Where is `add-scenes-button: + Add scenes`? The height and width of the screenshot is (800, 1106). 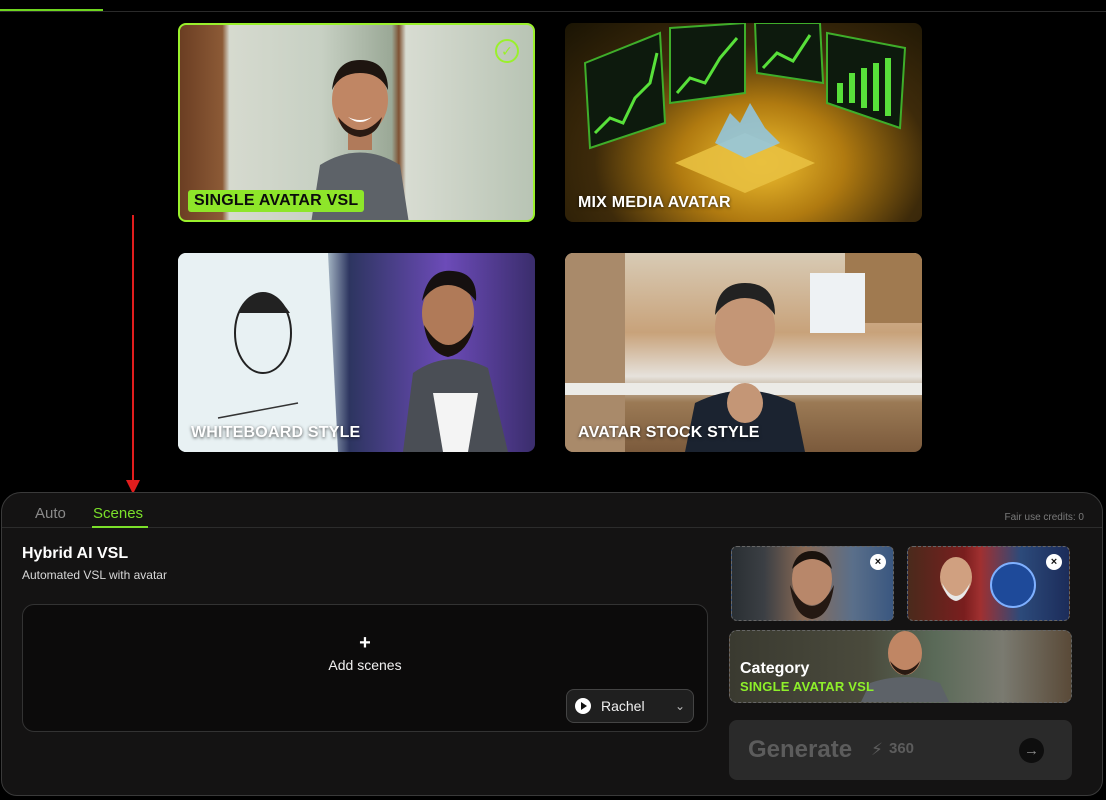 add-scenes-button: + Add scenes is located at coordinates (365, 653).